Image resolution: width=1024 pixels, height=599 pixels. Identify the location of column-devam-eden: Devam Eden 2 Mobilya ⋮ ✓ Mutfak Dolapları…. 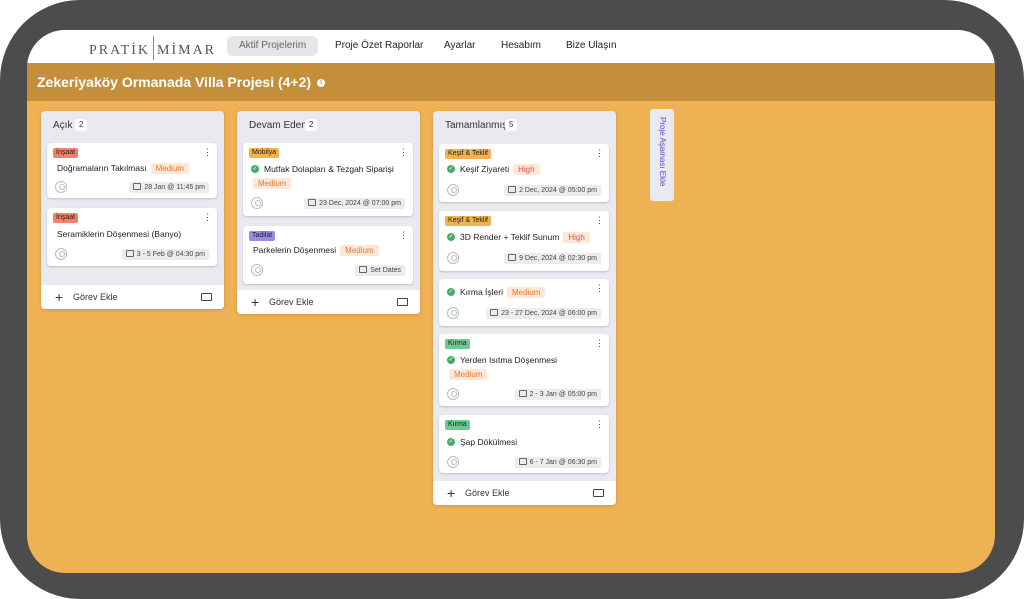
(328, 212).